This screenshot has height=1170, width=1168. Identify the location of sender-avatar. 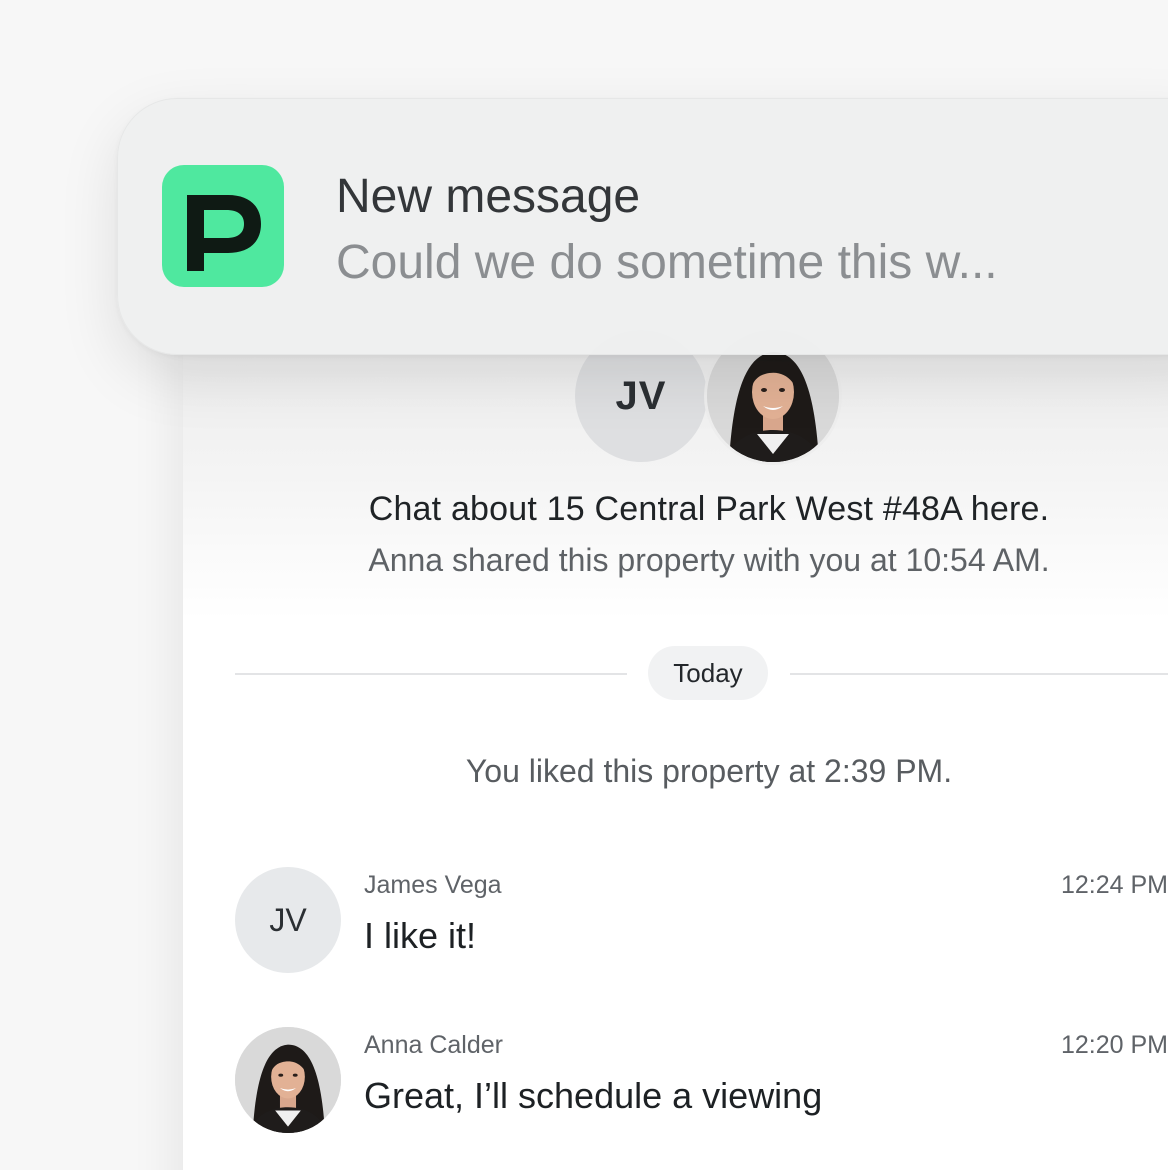
(288, 1080).